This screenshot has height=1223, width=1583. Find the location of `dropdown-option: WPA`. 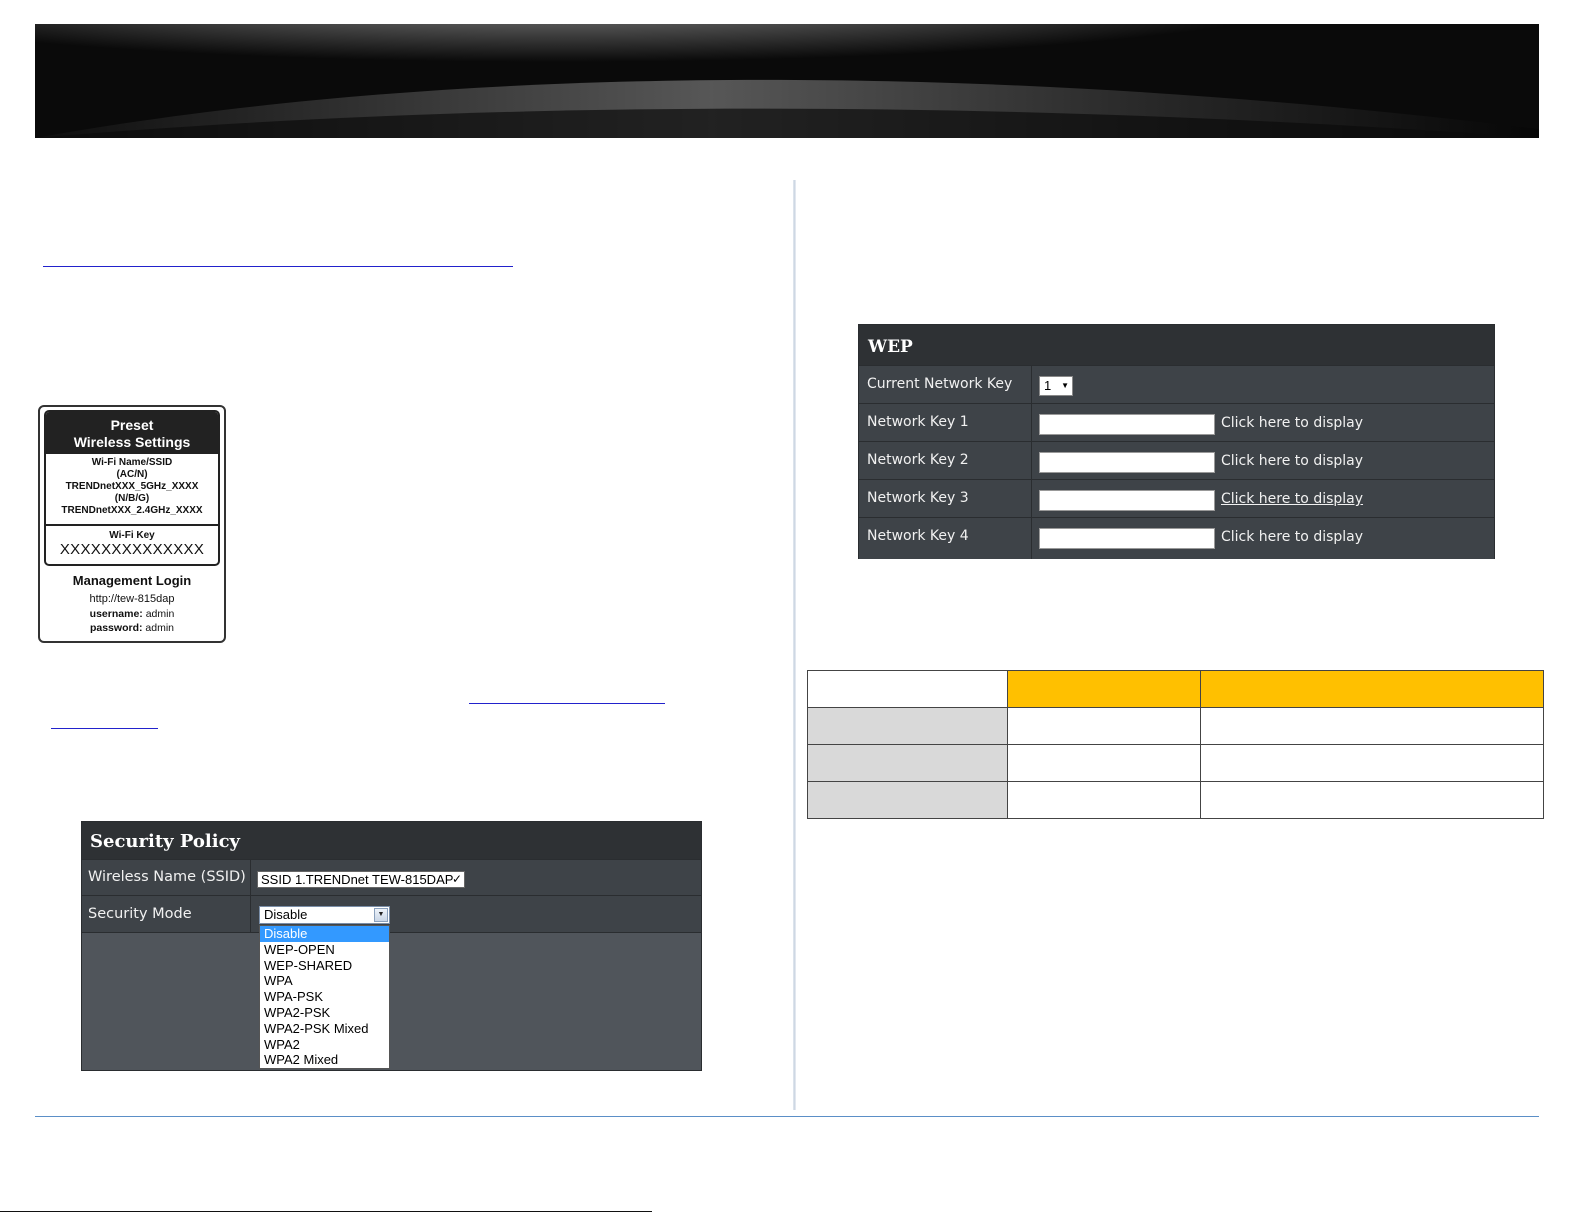

dropdown-option: WPA is located at coordinates (324, 981).